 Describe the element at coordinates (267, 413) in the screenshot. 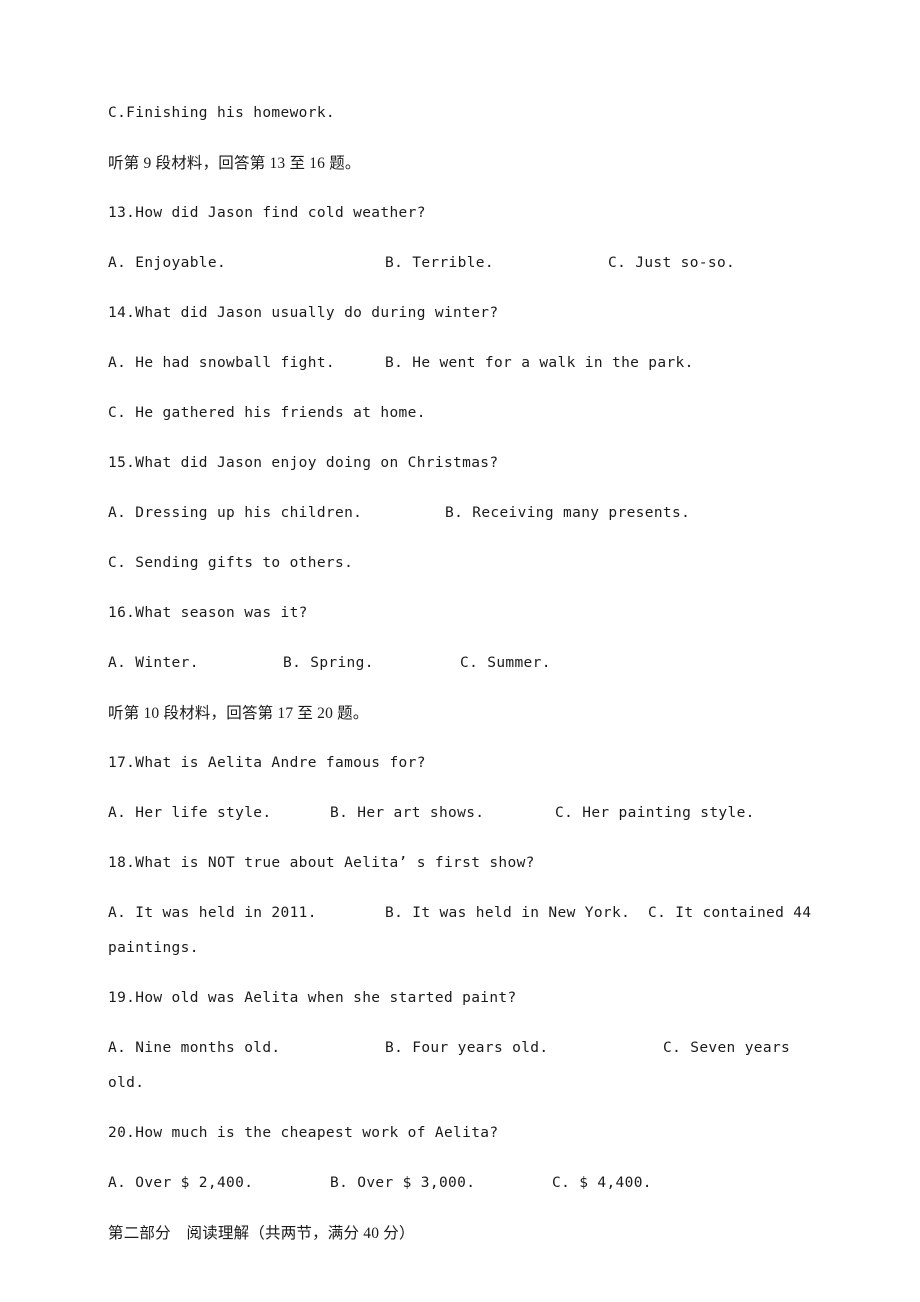

I see `option-14-c: C. He gathered his friends at home.` at that location.